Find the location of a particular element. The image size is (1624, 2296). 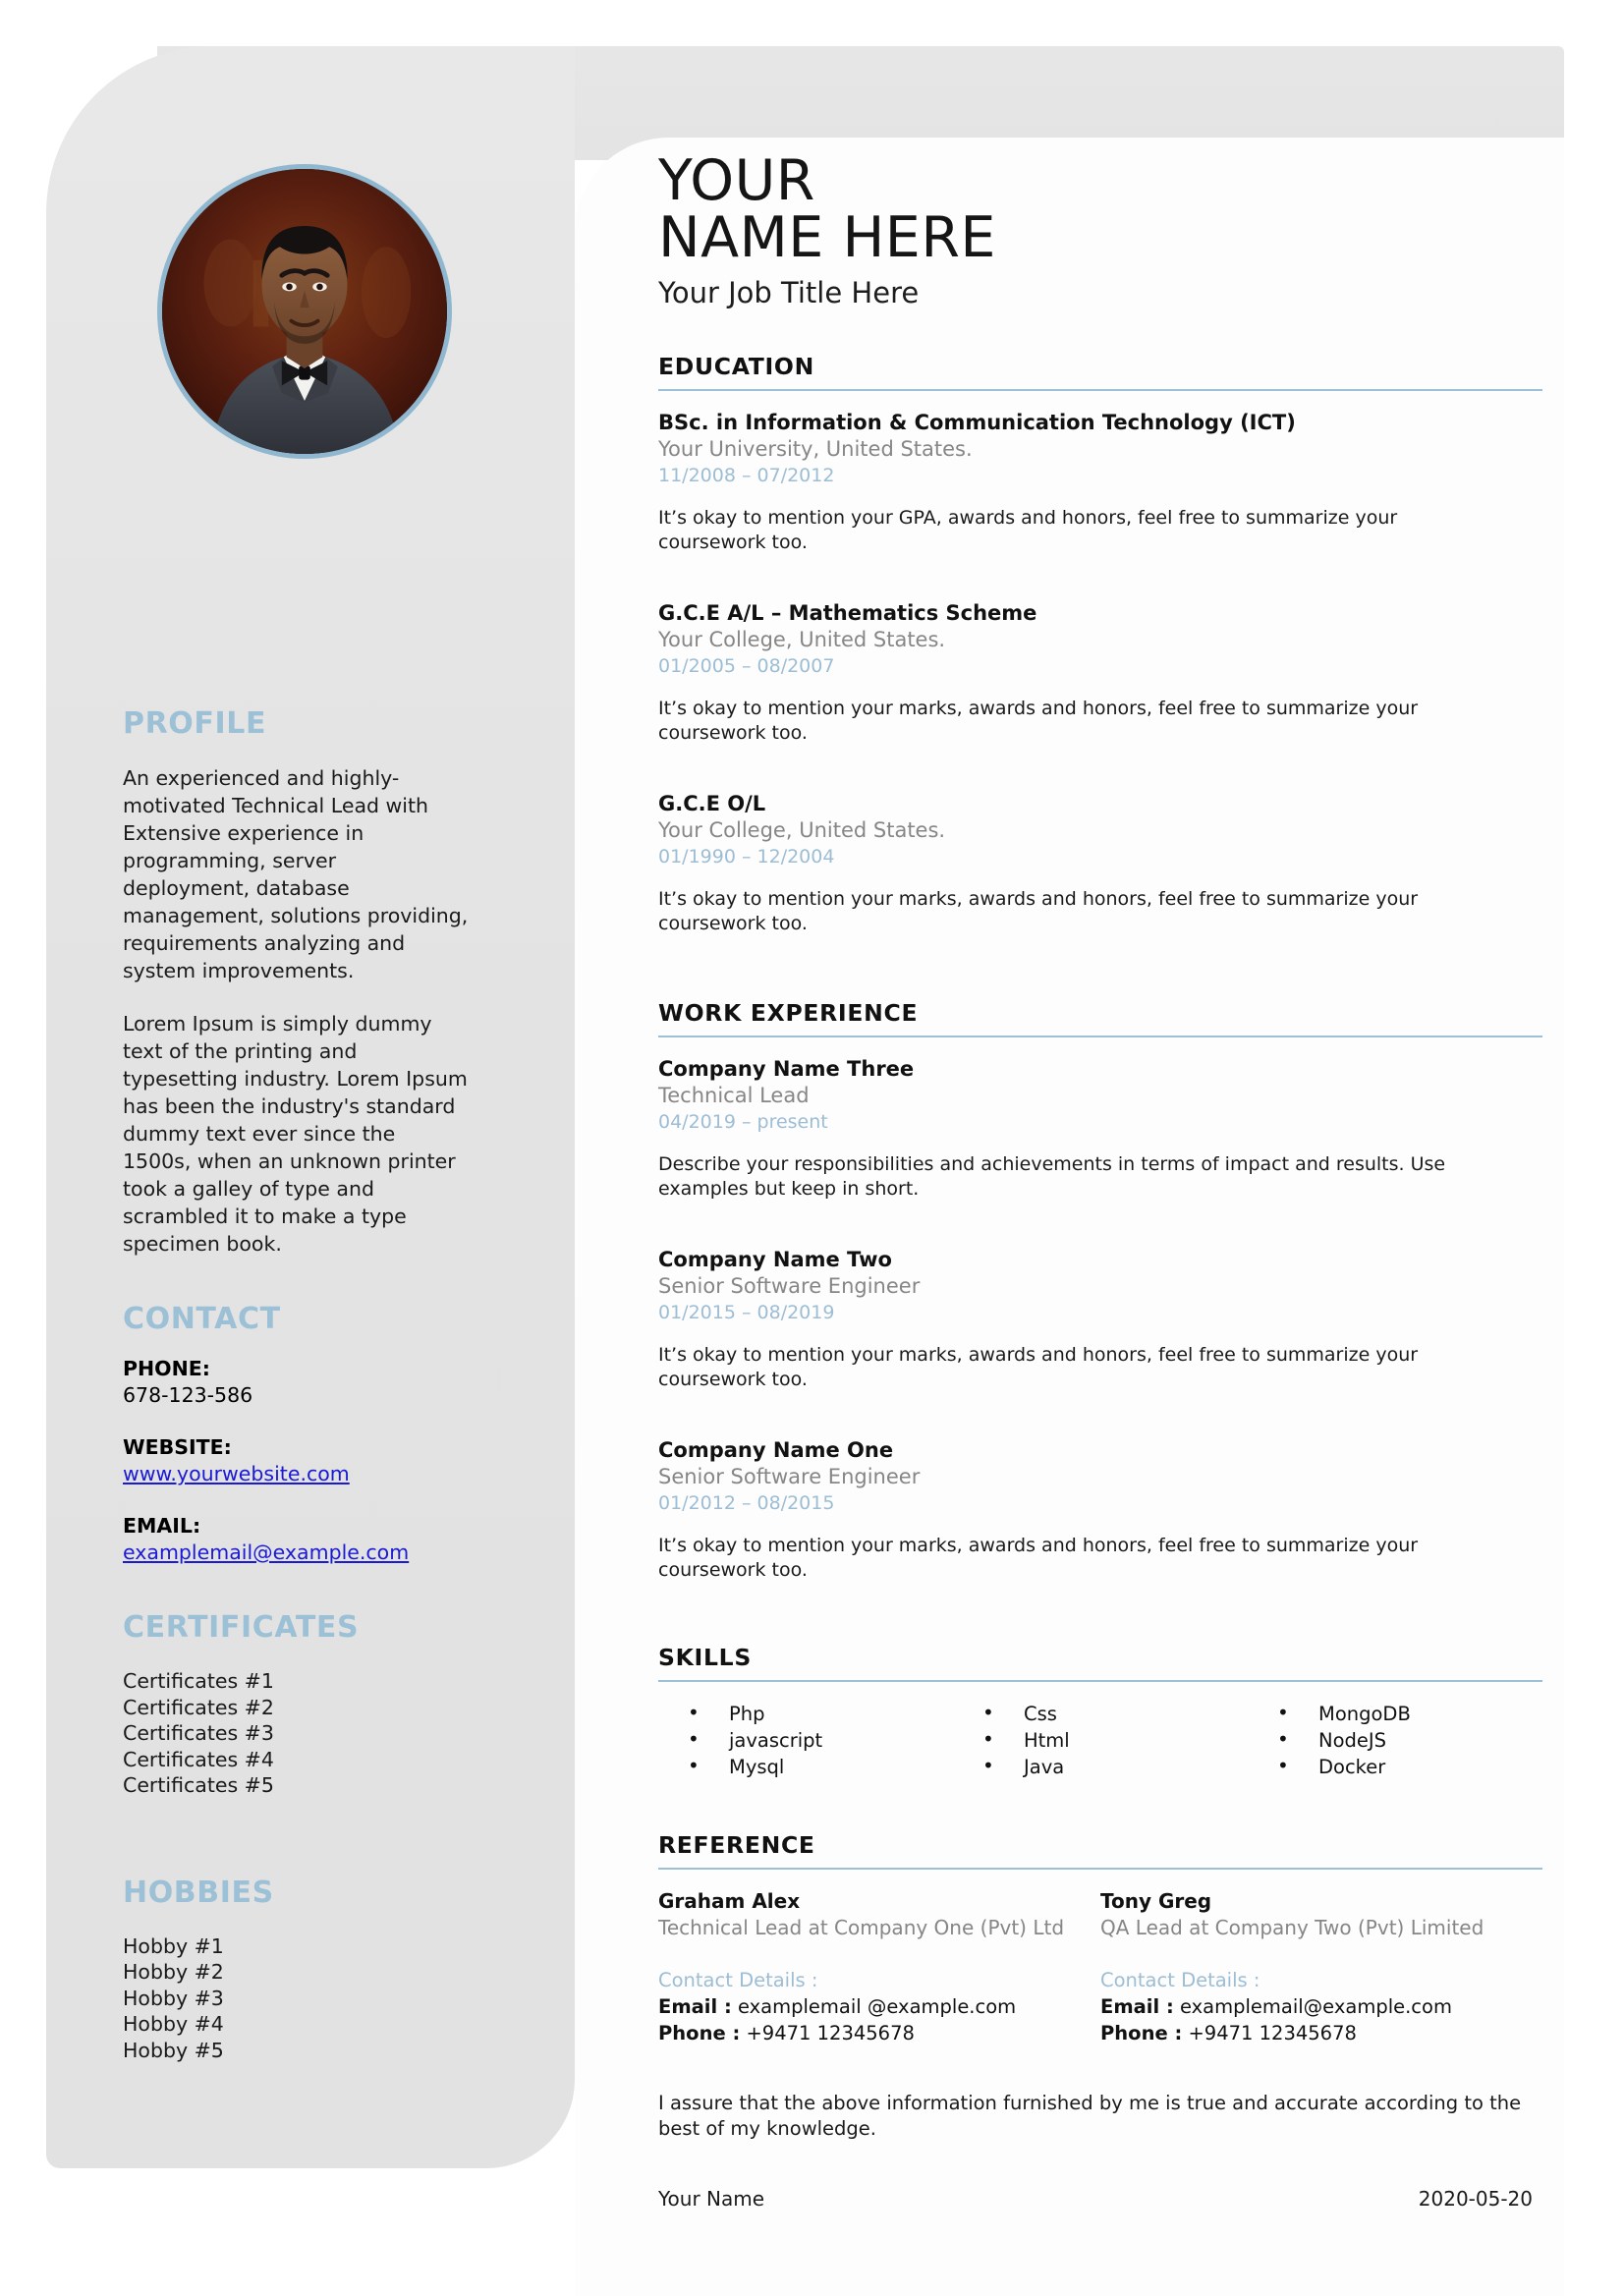

entry-title: G.C.E A/L – Mathematics Scheme is located at coordinates (847, 613).